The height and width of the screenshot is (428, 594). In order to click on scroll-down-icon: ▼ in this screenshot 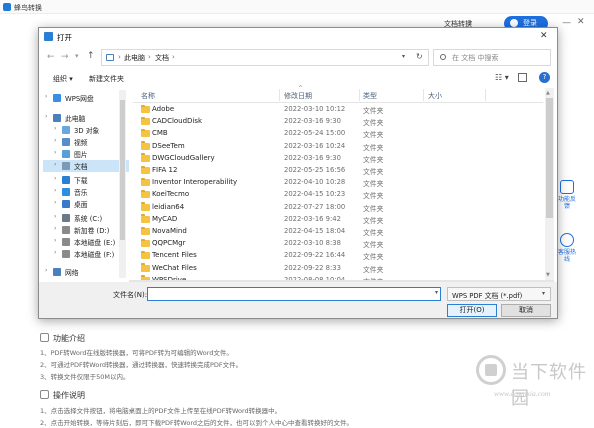, I will do `click(548, 275)`.